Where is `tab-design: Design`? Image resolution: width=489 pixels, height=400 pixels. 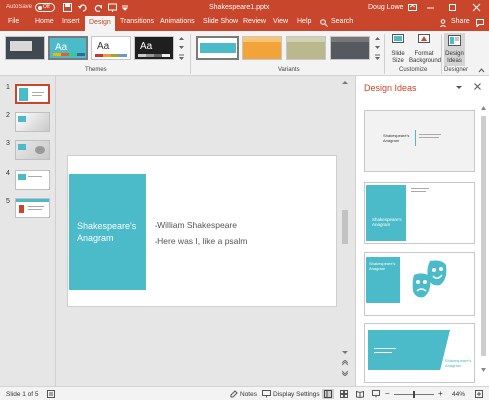
tab-design: Design is located at coordinates (100, 23).